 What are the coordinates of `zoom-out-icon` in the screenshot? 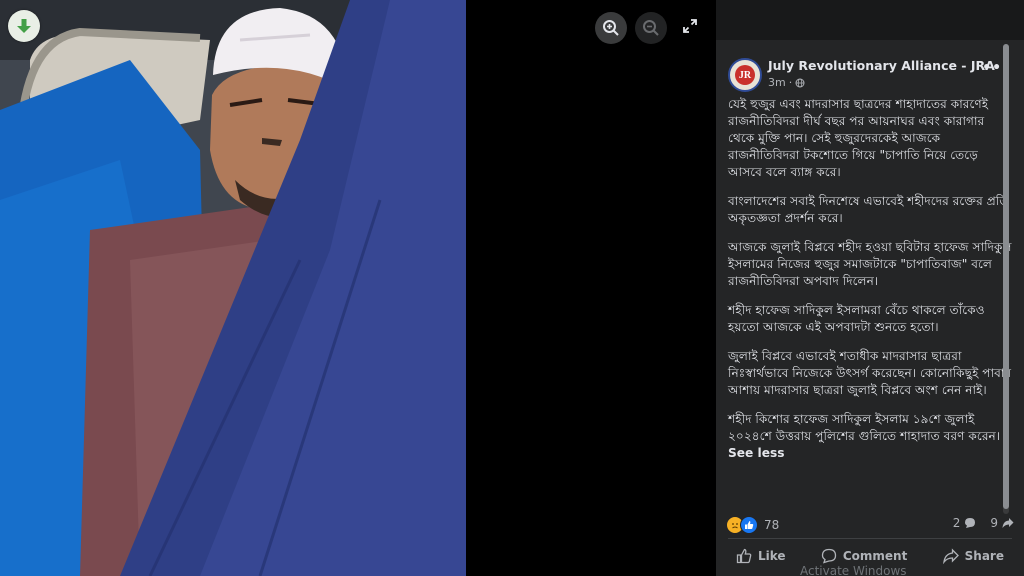 It's located at (651, 28).